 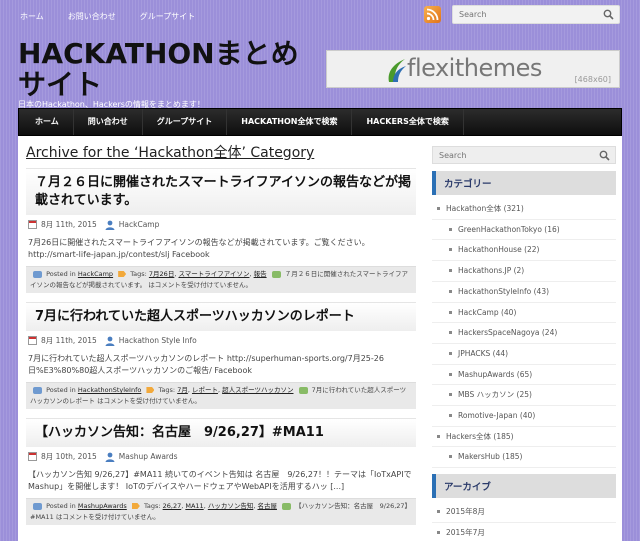 What do you see at coordinates (524, 251) in the screenshot?
I see `category-item: HackathonHouse (22)` at bounding box center [524, 251].